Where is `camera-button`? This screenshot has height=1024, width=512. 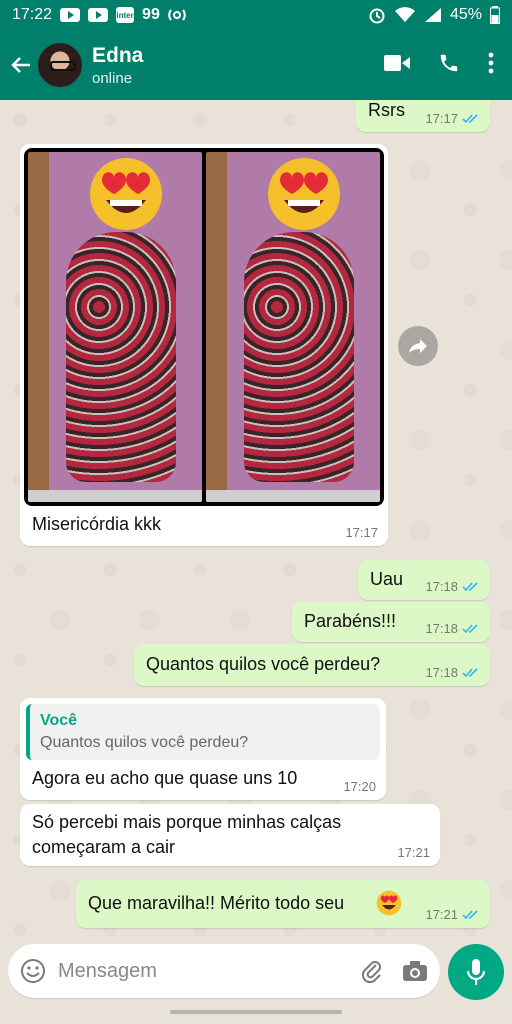
camera-button is located at coordinates (415, 971).